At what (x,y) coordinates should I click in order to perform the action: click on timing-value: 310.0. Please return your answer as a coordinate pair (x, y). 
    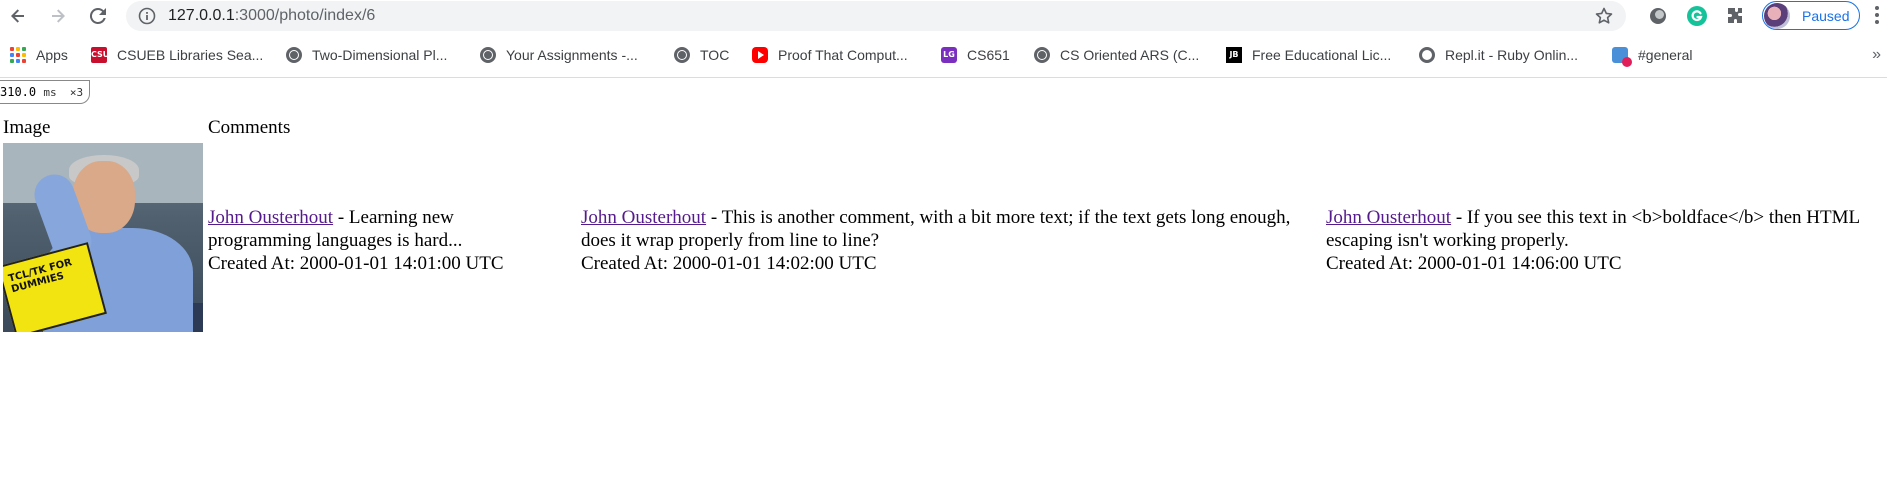
    Looking at the image, I should click on (18, 92).